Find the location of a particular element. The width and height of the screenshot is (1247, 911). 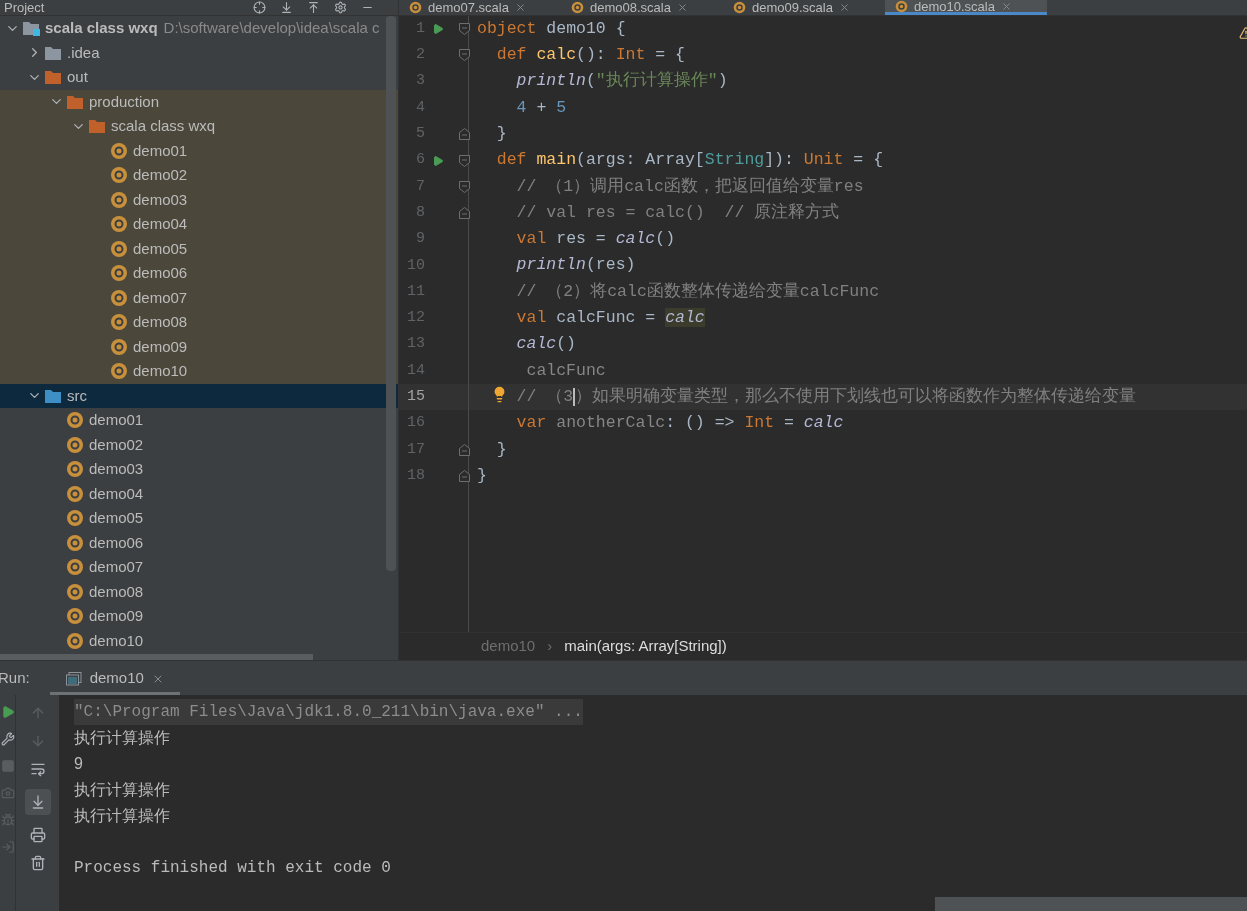

code-line: calc() is located at coordinates (546, 344).